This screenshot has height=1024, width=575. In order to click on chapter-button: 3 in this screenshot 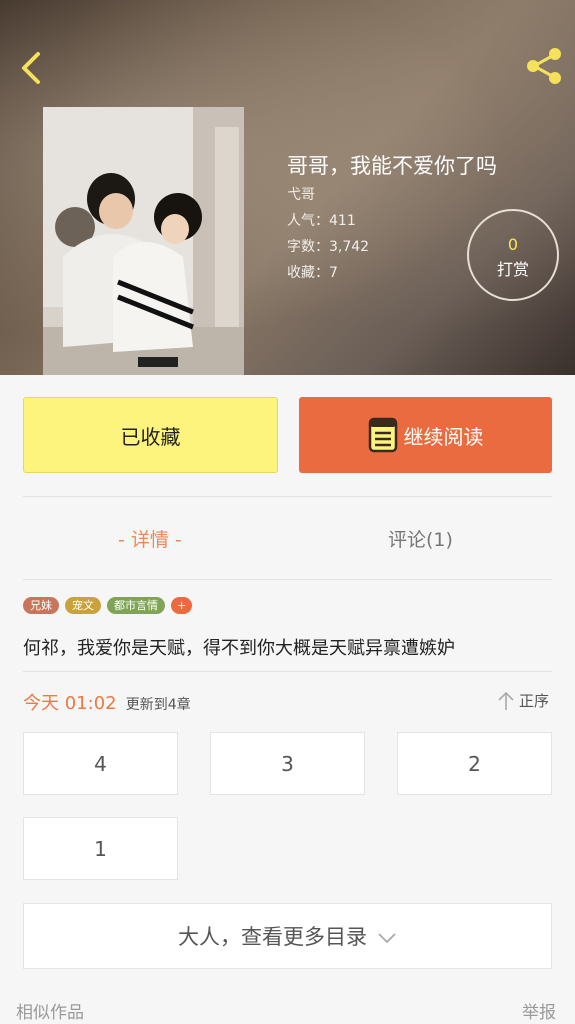, I will do `click(287, 763)`.